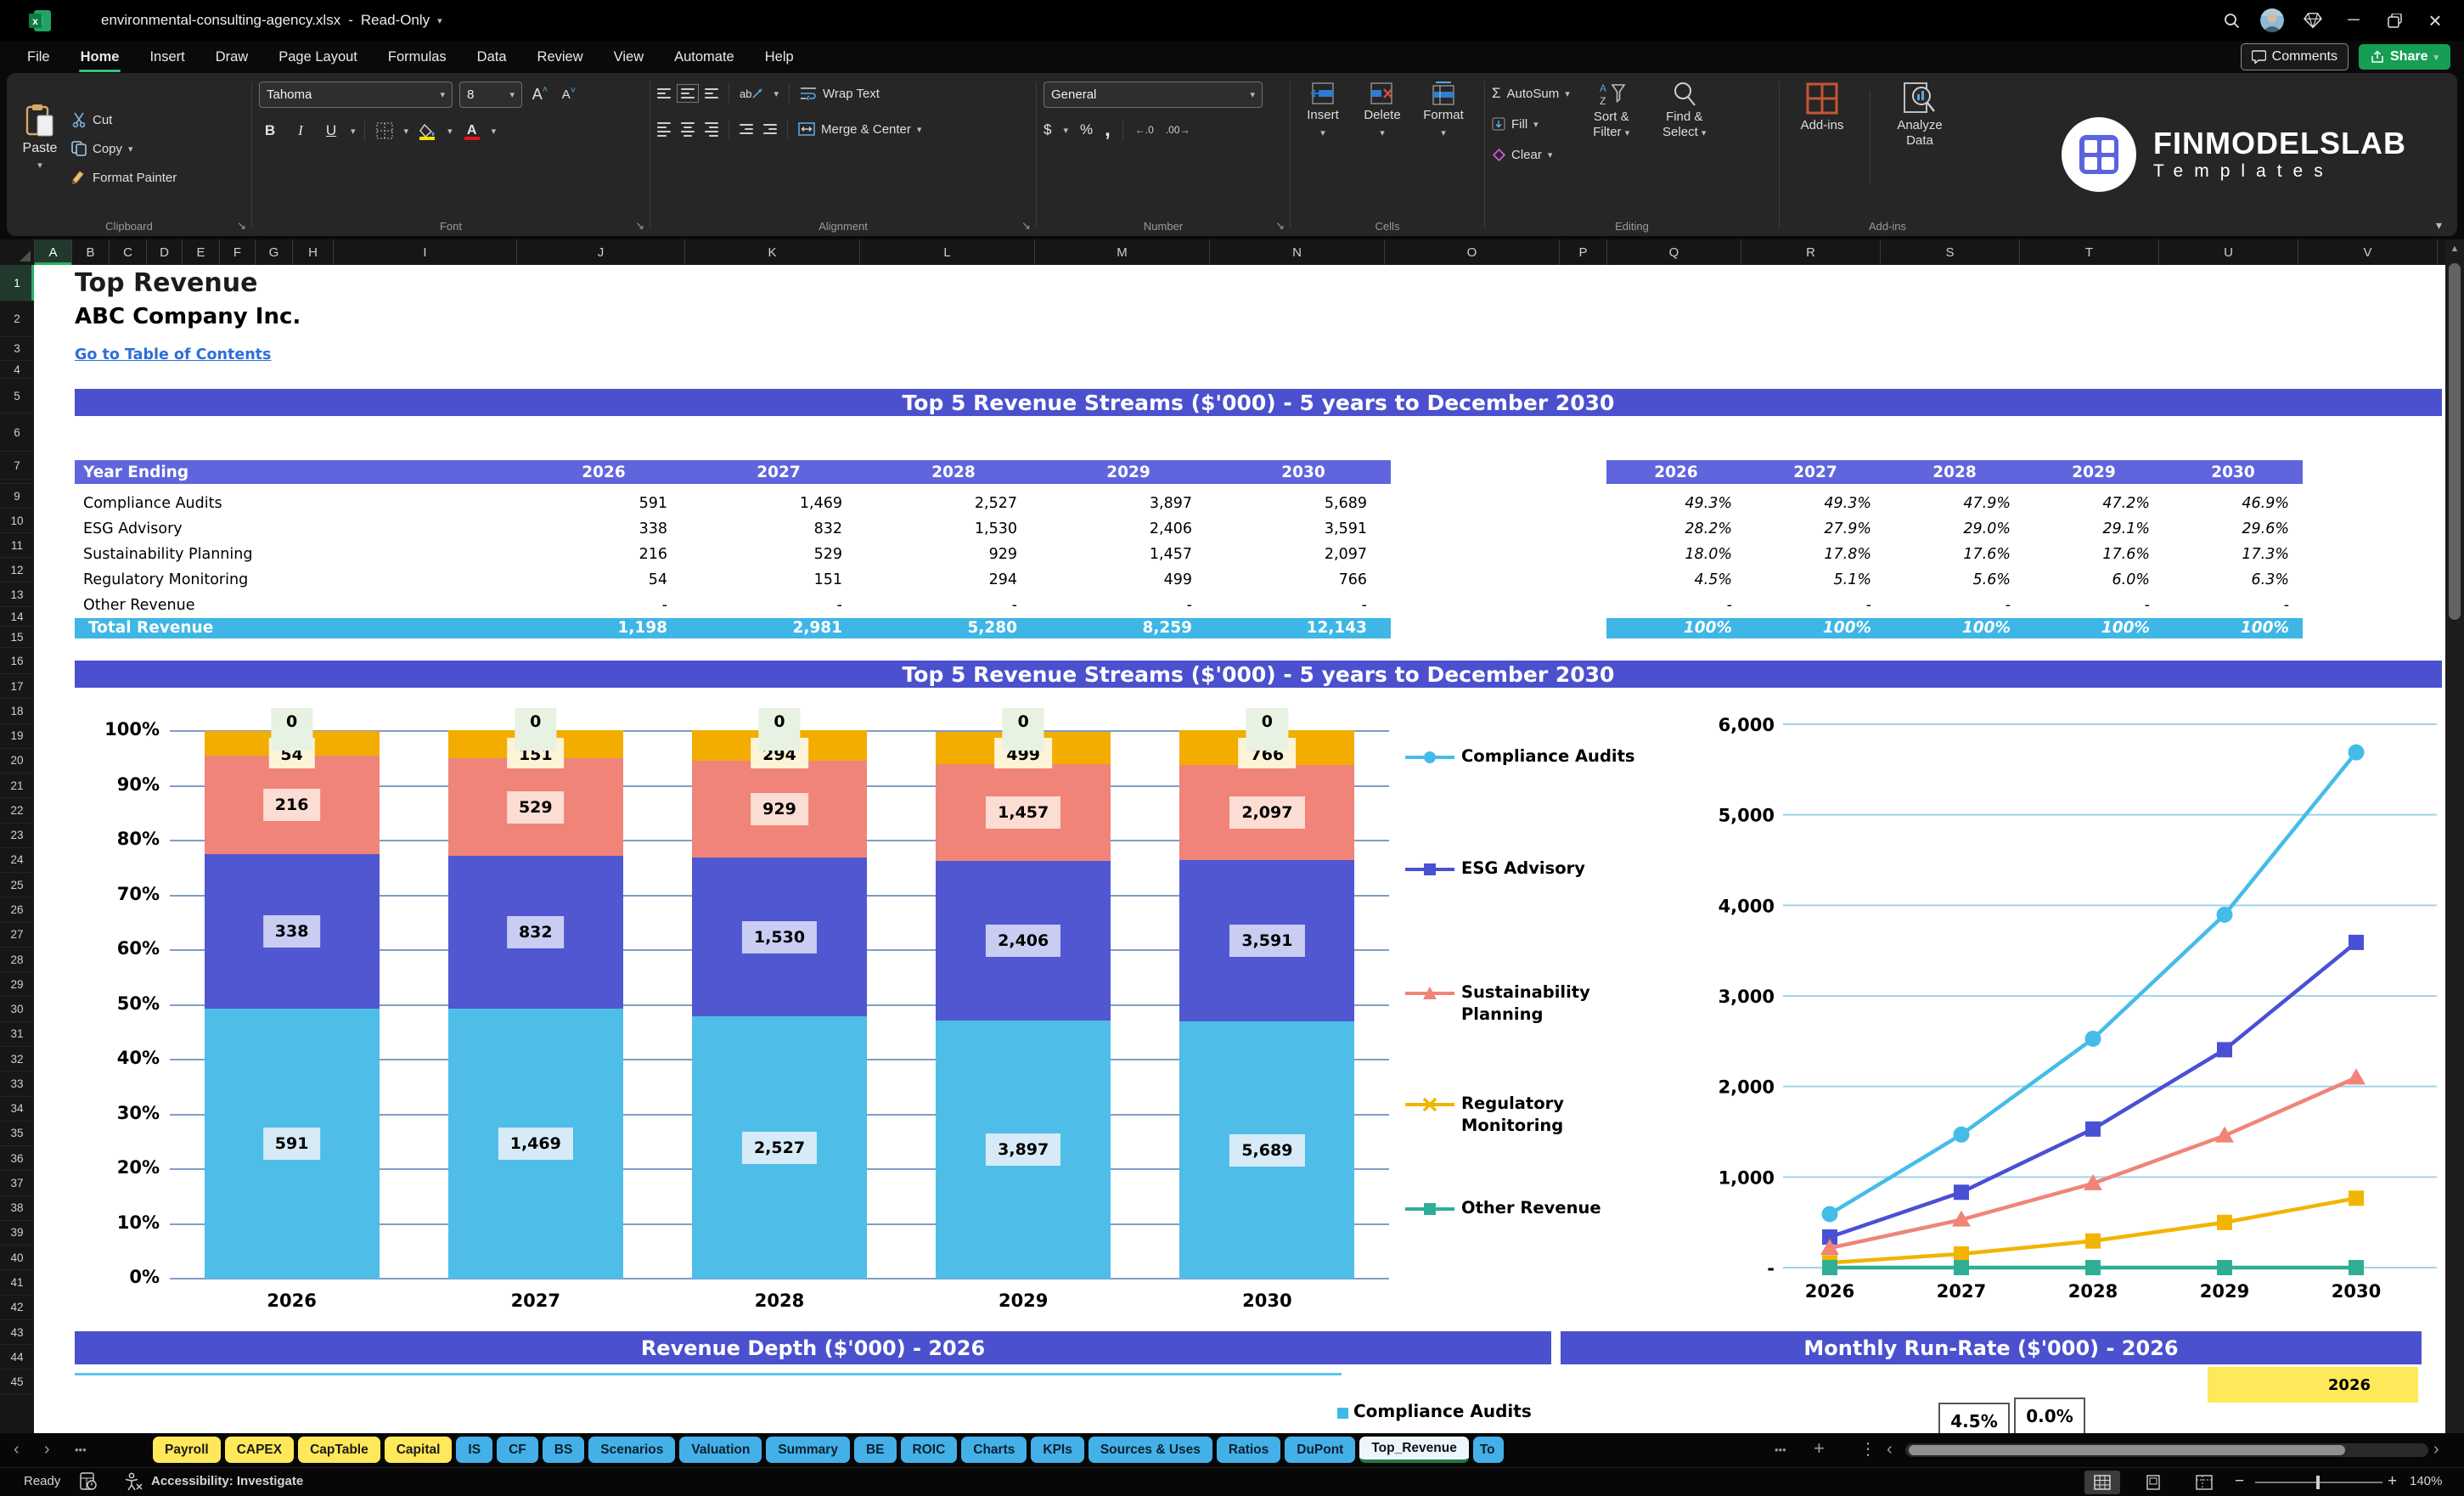 The height and width of the screenshot is (1496, 2464). What do you see at coordinates (339, 1450) in the screenshot?
I see `sheet-tab-captable: CapTable` at bounding box center [339, 1450].